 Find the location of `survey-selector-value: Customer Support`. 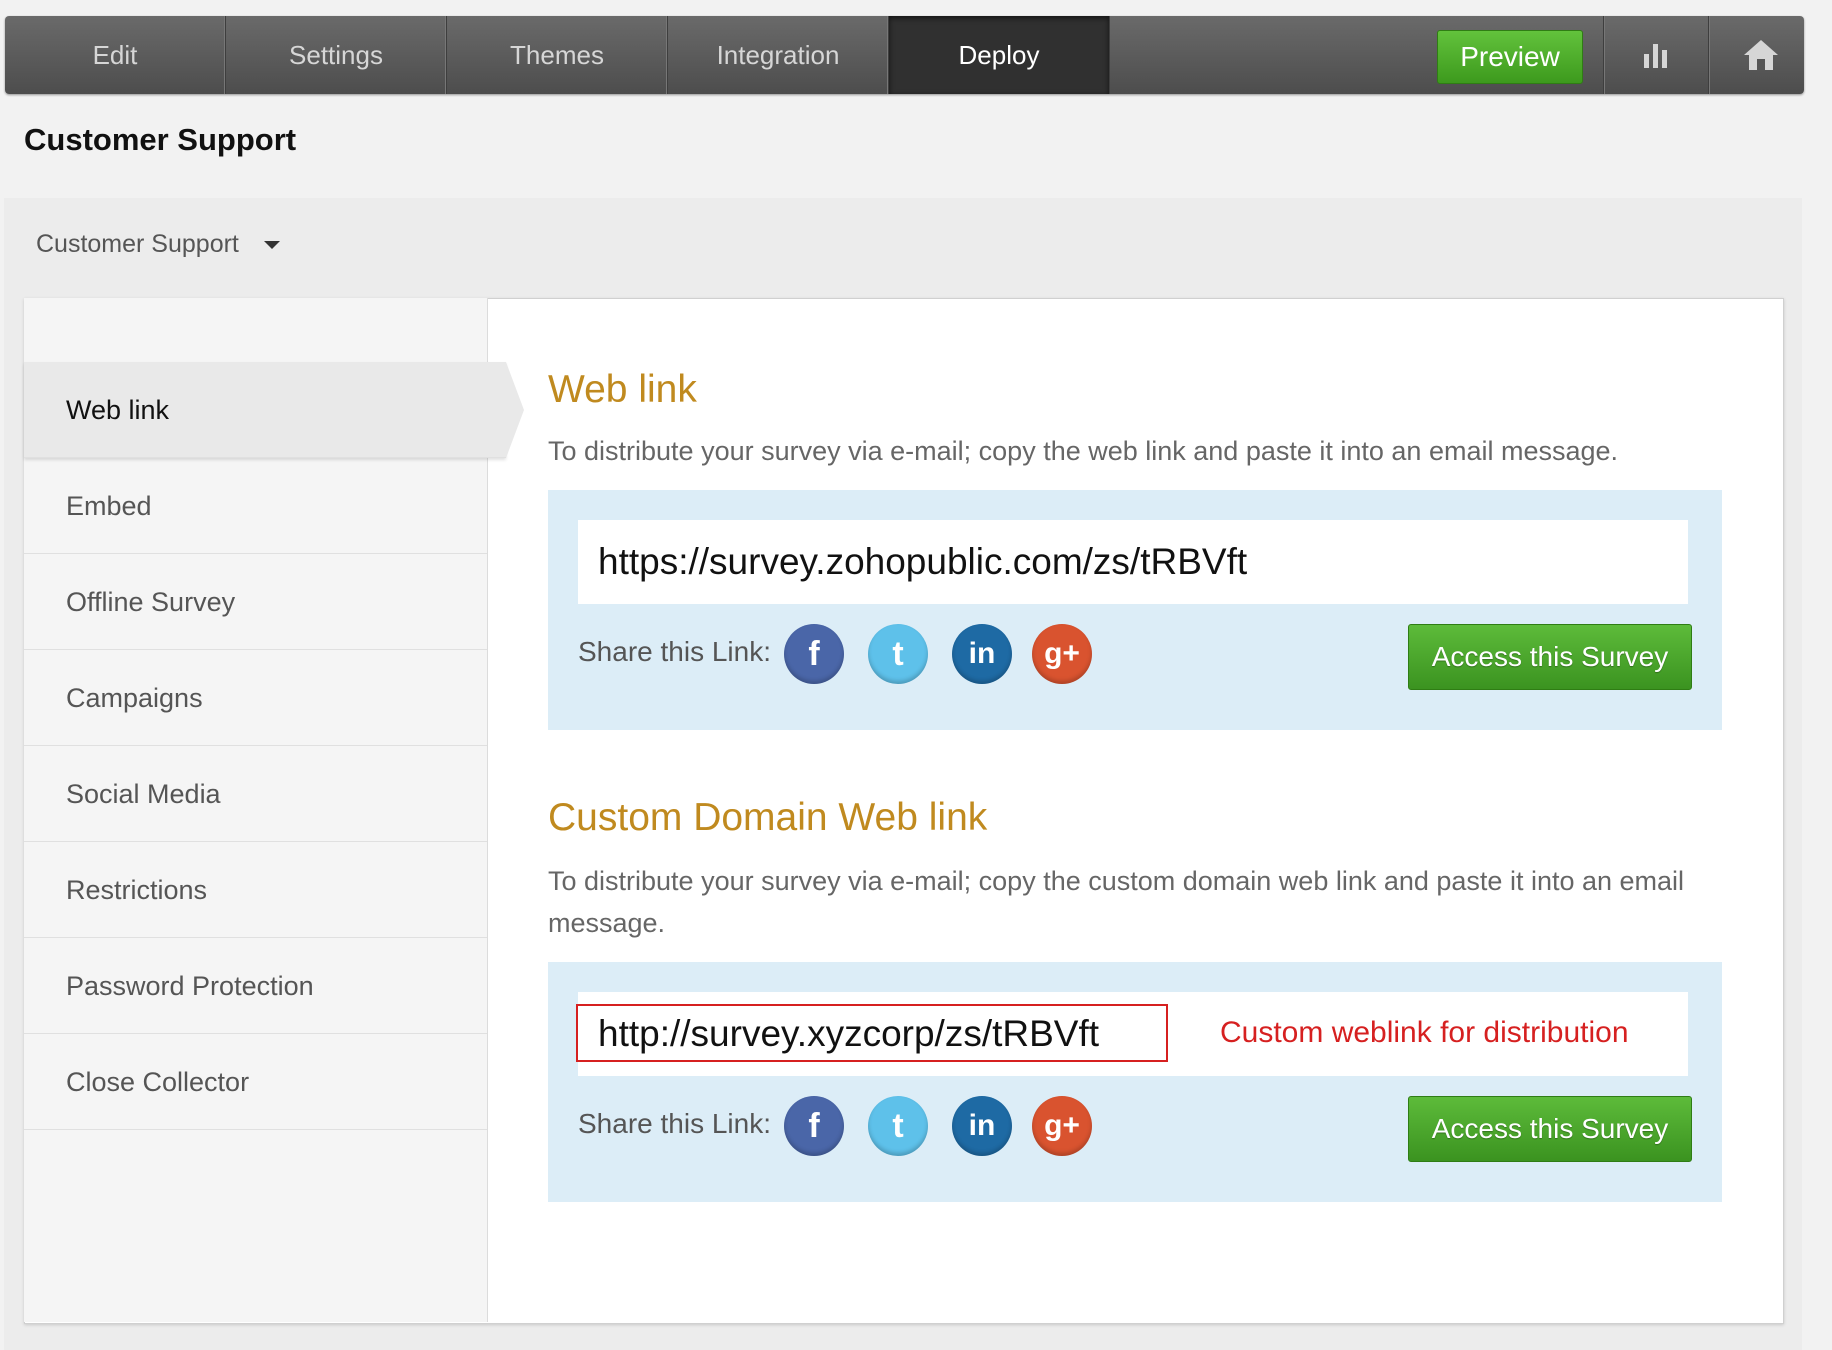

survey-selector-value: Customer Support is located at coordinates (137, 244).